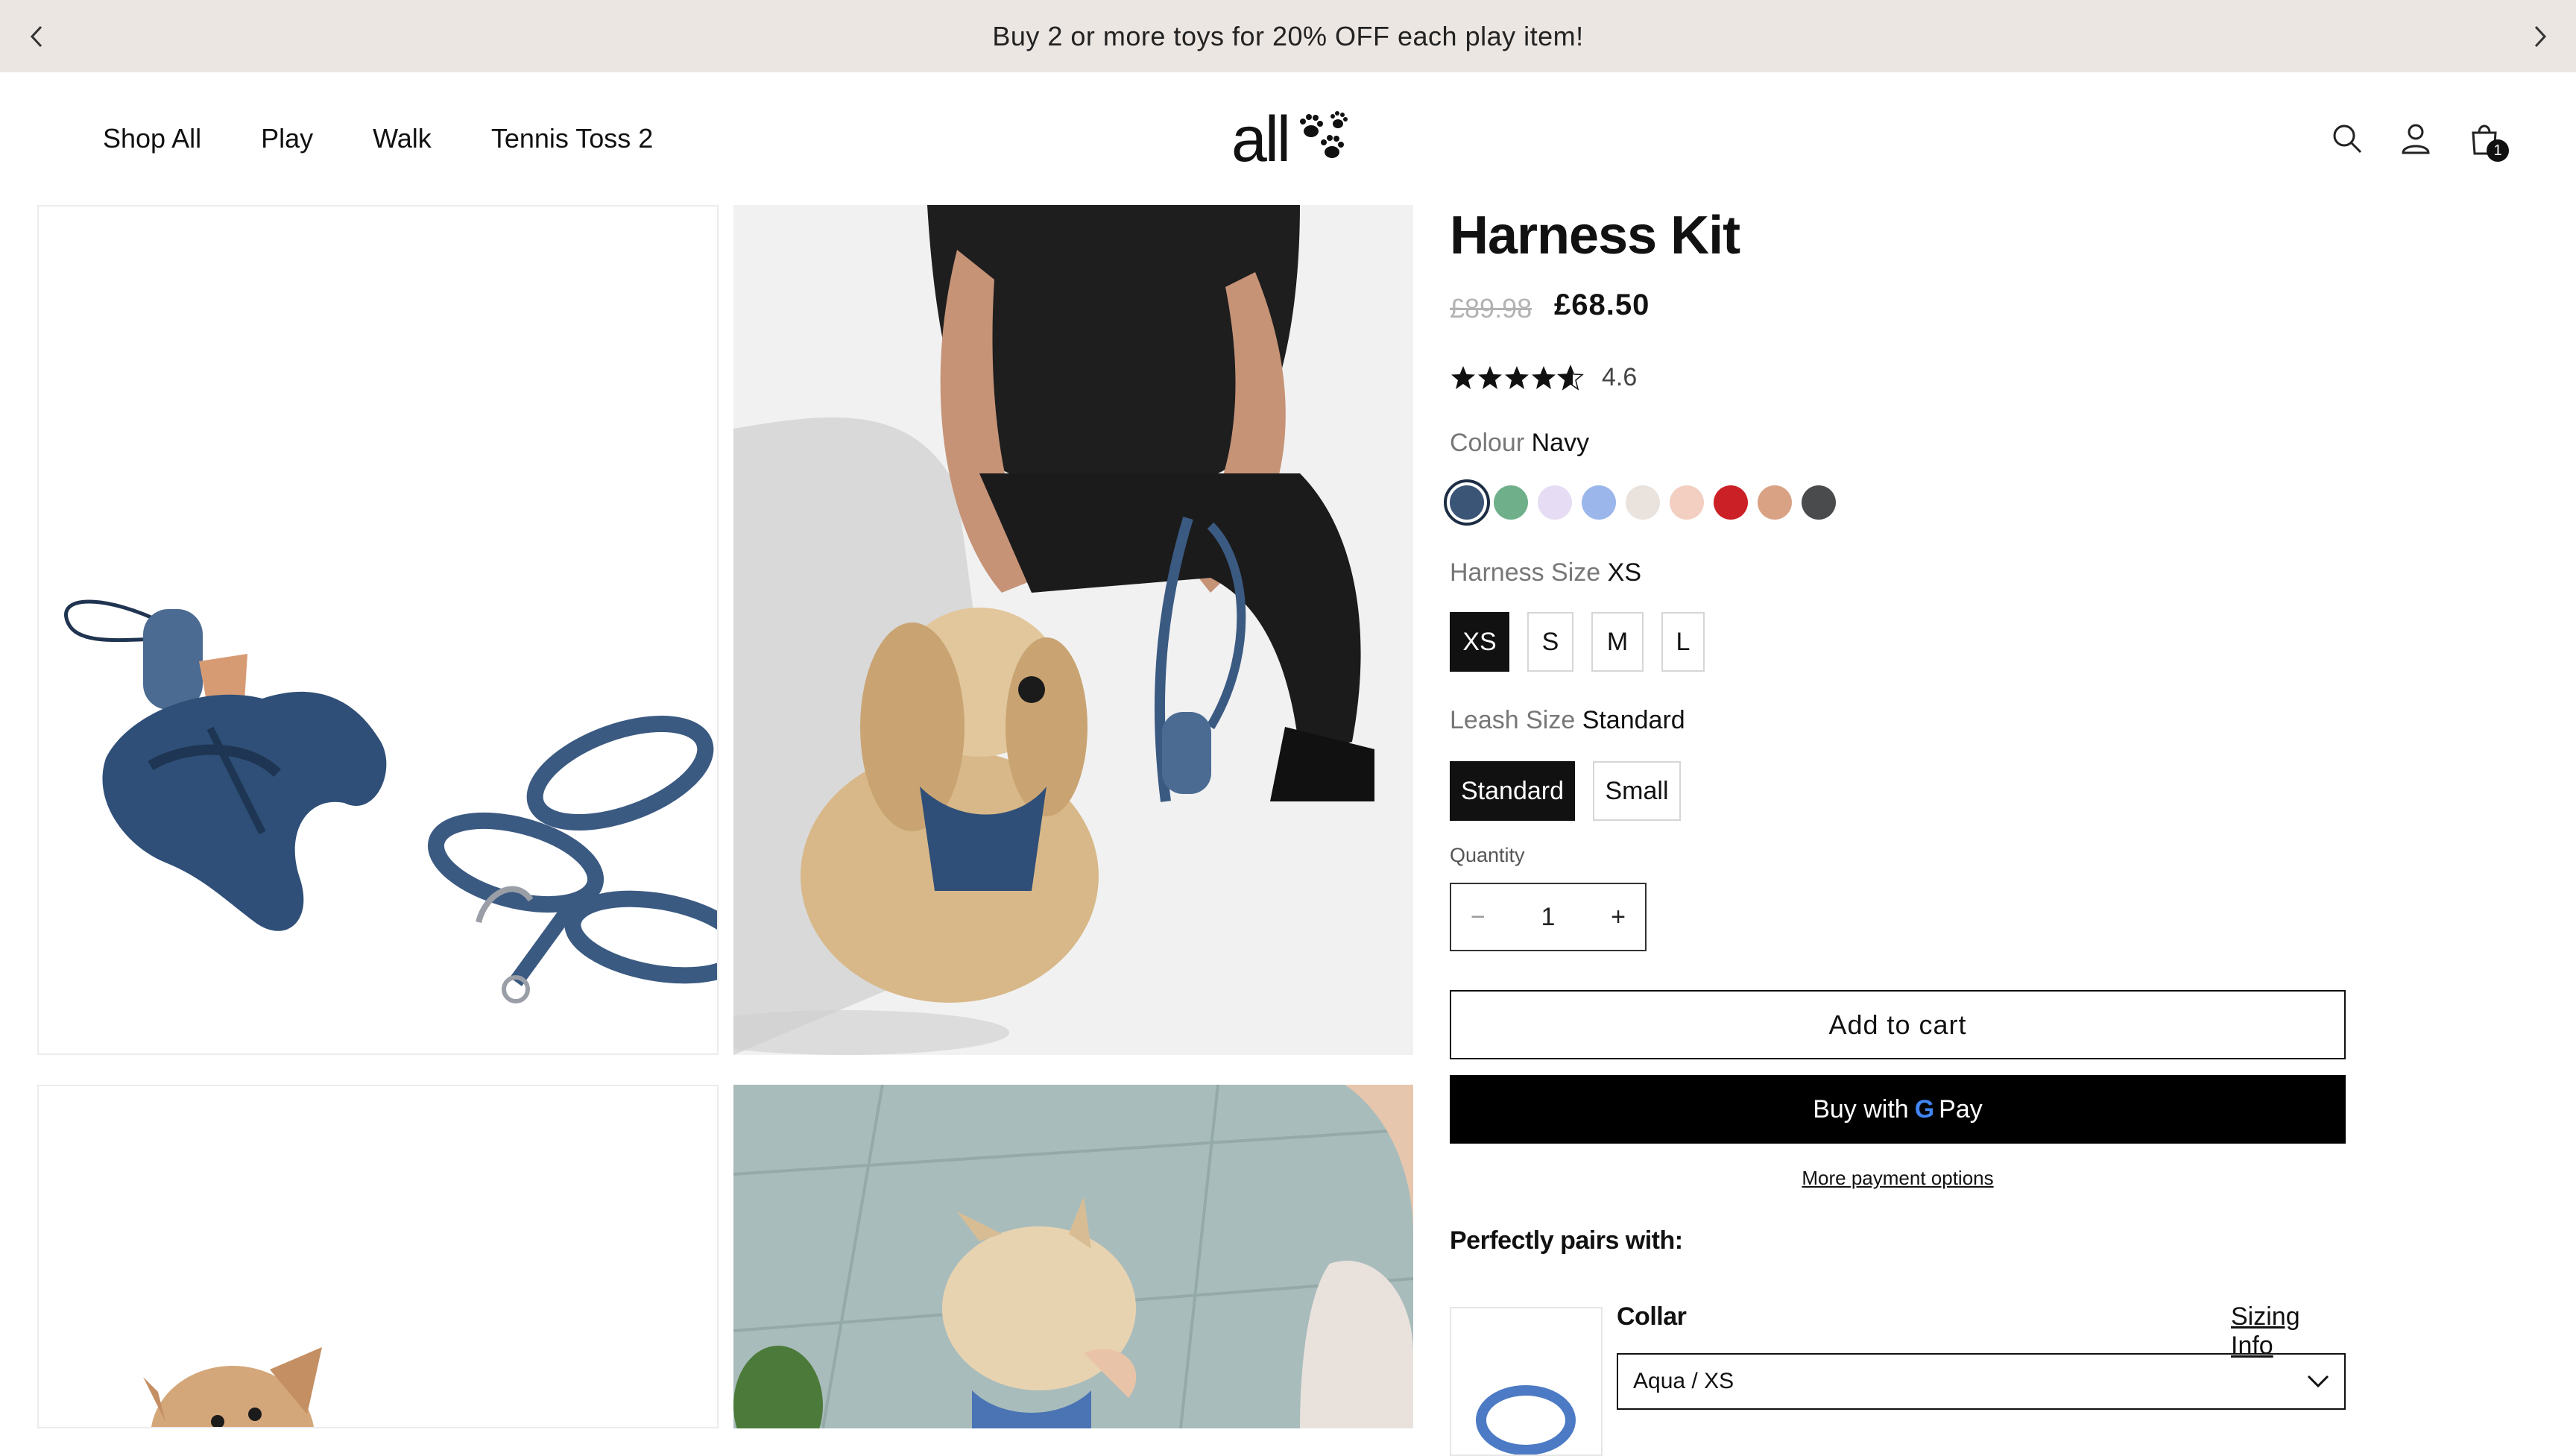 Image resolution: width=2576 pixels, height=1456 pixels. What do you see at coordinates (1924, 1108) in the screenshot?
I see `google-g-icon: G` at bounding box center [1924, 1108].